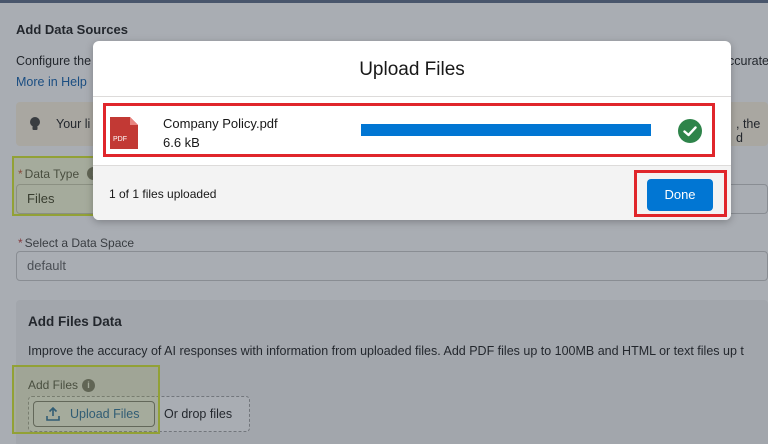 This screenshot has width=768, height=444. I want to click on pdf-file-icon: PDF, so click(124, 133).